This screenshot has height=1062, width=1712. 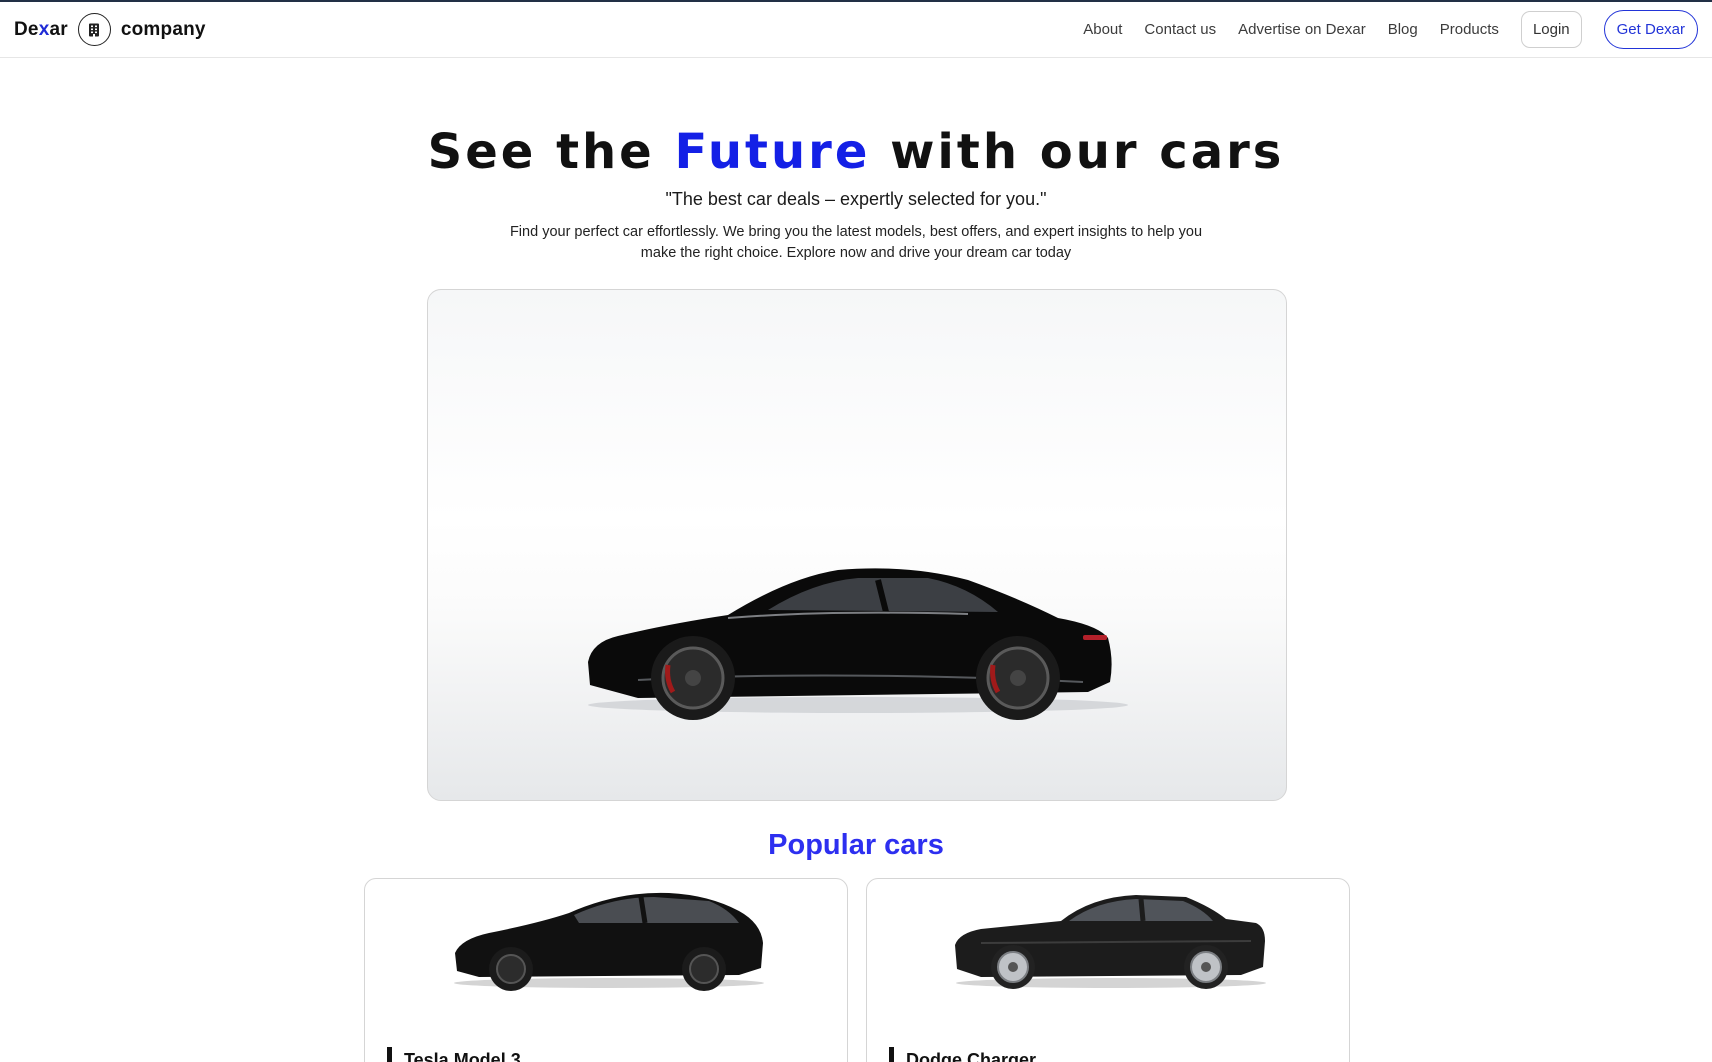 I want to click on nav-link-about: About, so click(x=1102, y=29).